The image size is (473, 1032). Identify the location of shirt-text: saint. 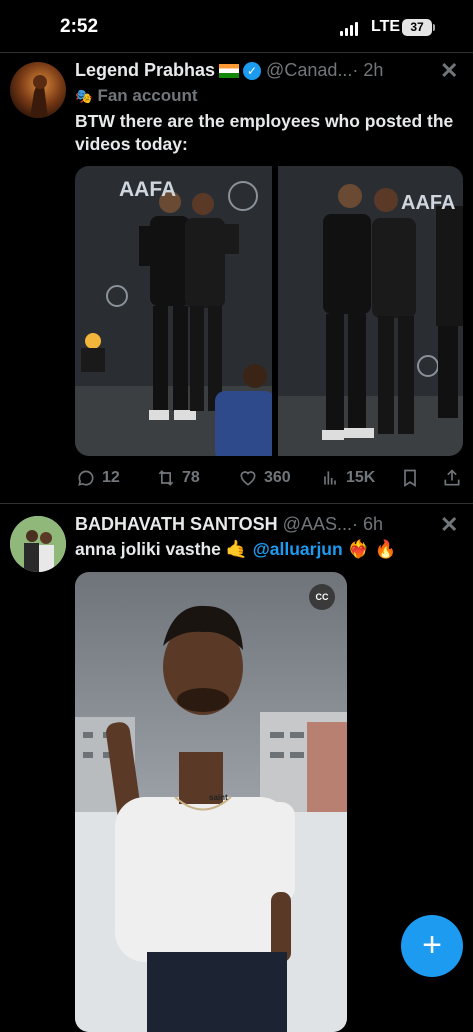
(218, 797).